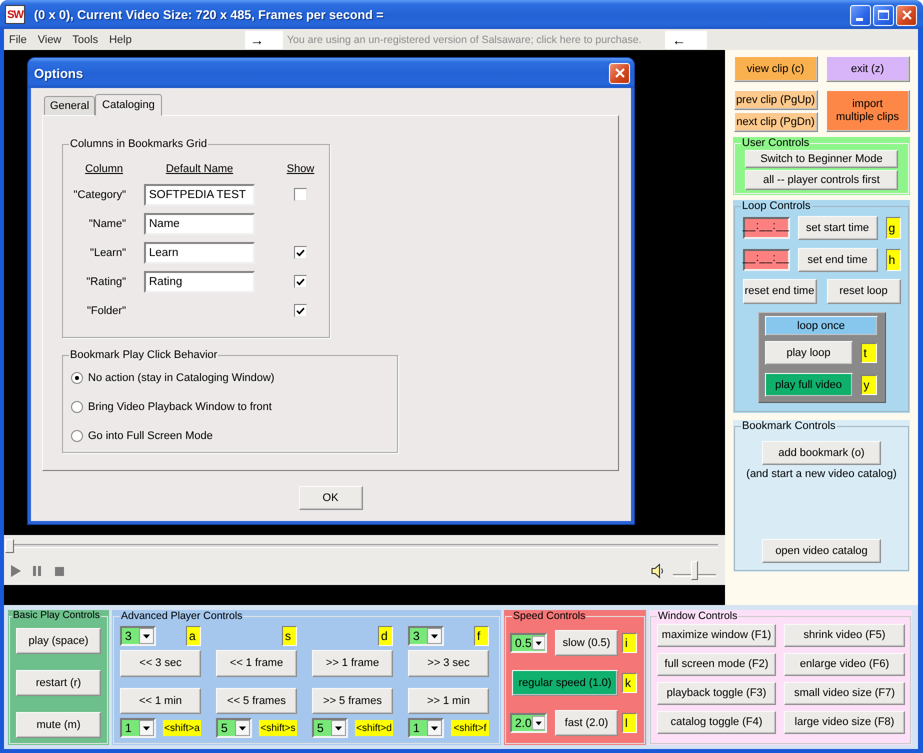 The image size is (923, 753). What do you see at coordinates (657, 571) in the screenshot?
I see `speaker-icon` at bounding box center [657, 571].